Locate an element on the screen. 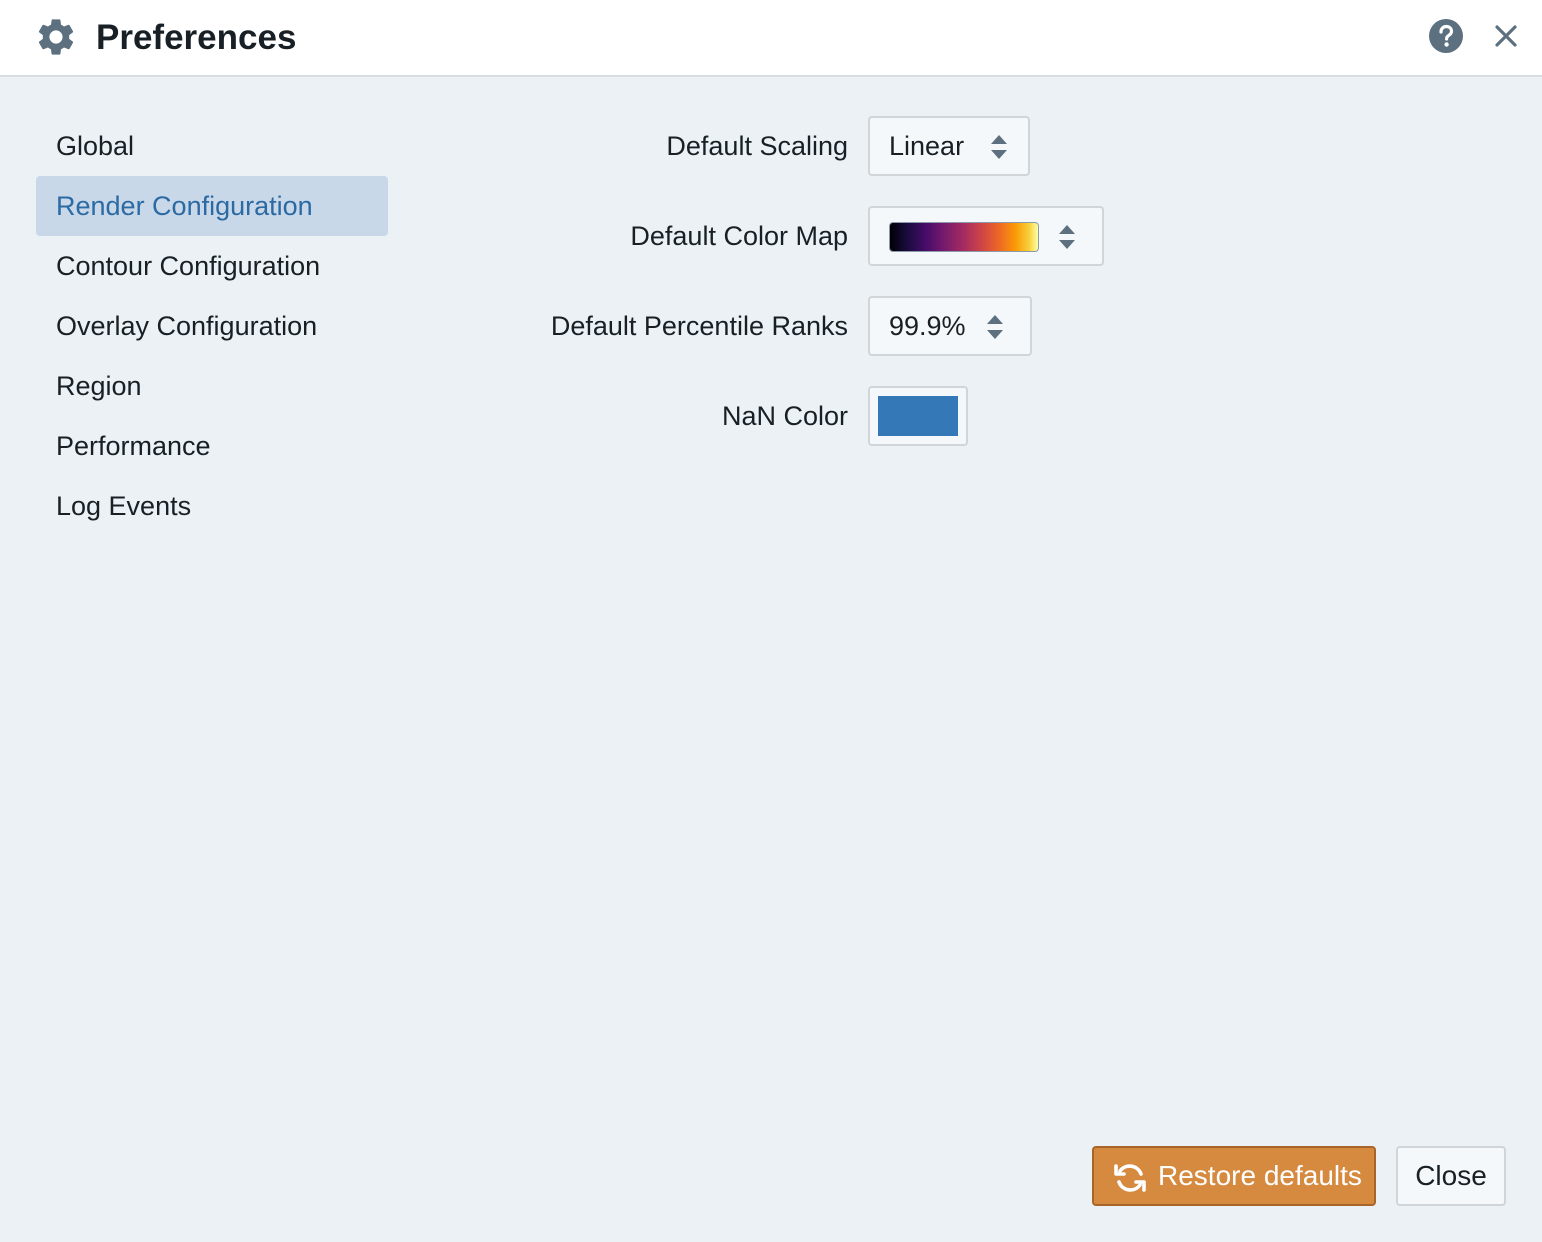  restore-defaults-button: Restore defaults is located at coordinates (1234, 1176).